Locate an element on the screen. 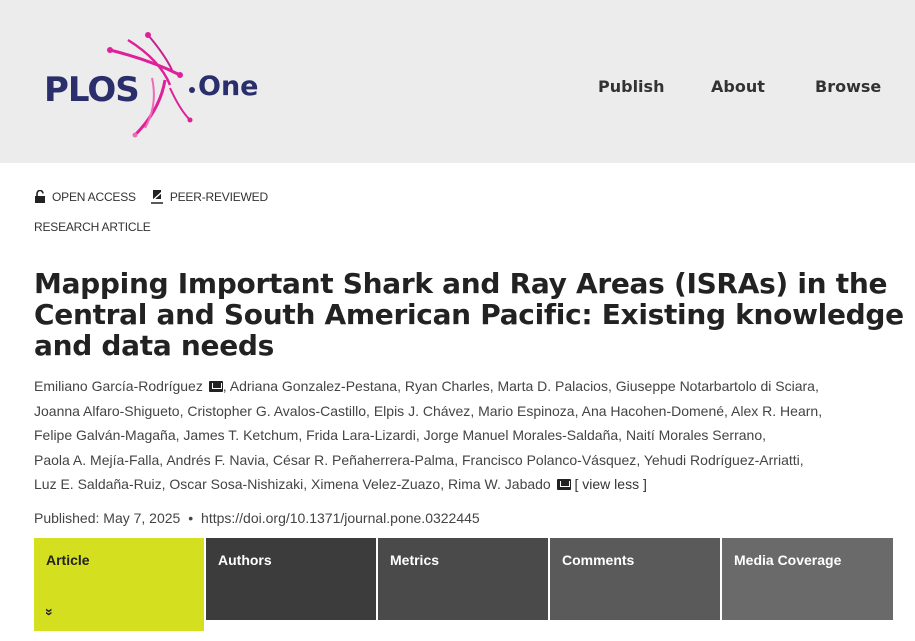  plos-one-logo: PLOS One is located at coordinates (160, 85).